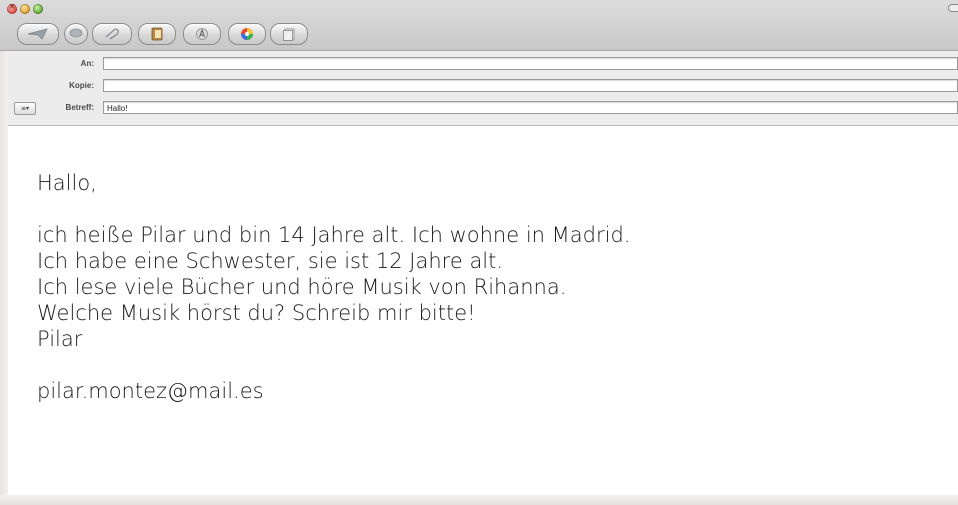 The width and height of the screenshot is (958, 505). What do you see at coordinates (81, 85) in the screenshot?
I see `cc-label: Kopie:` at bounding box center [81, 85].